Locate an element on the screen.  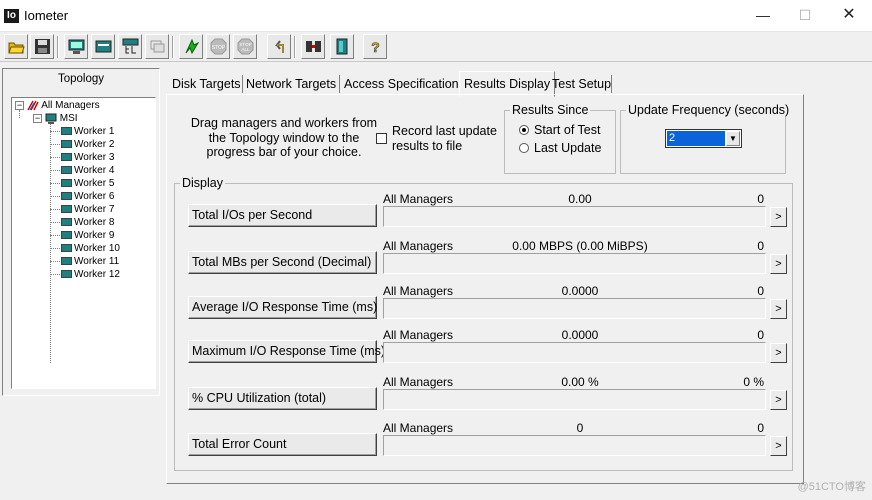
tree-item-worker: Worker 2 is located at coordinates (87, 144).